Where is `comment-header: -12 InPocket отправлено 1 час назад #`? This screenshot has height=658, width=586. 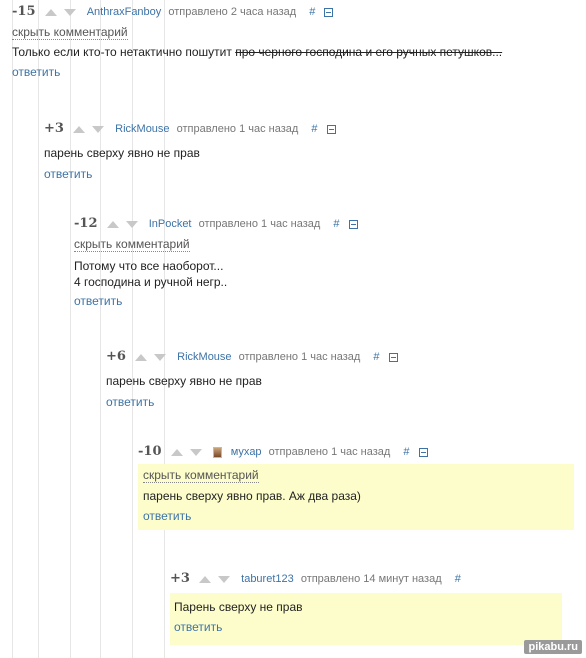 comment-header: -12 InPocket отправлено 1 час назад # is located at coordinates (319, 224).